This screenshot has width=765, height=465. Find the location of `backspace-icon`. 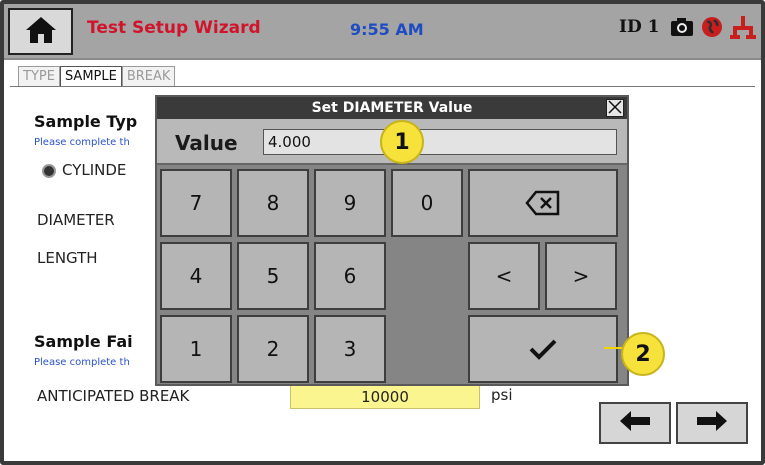

backspace-icon is located at coordinates (543, 203).